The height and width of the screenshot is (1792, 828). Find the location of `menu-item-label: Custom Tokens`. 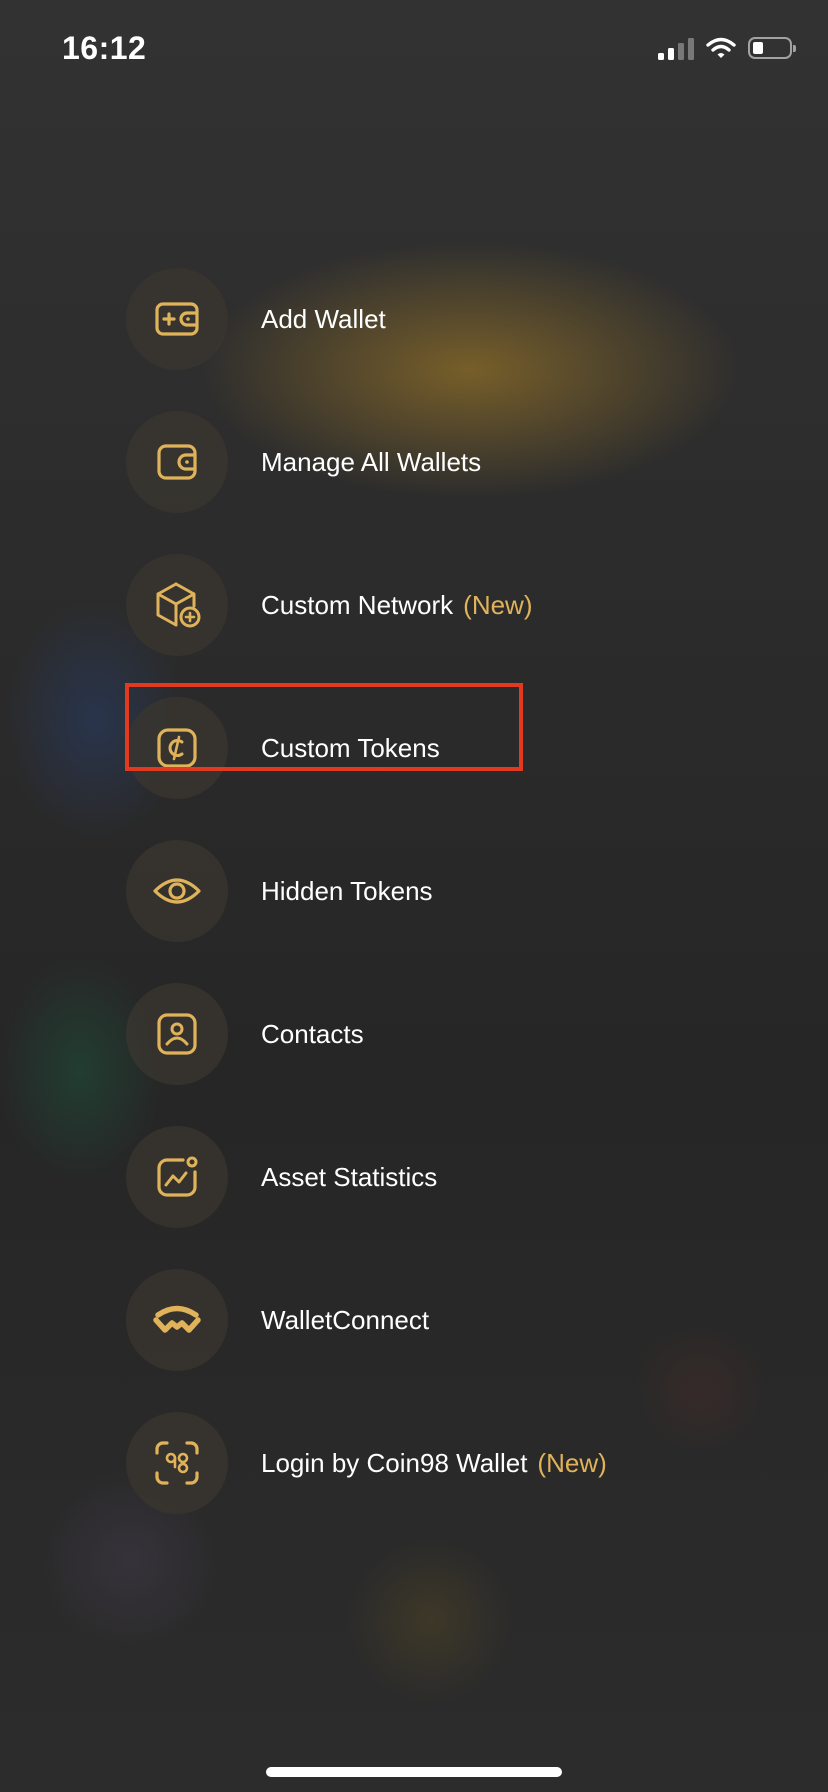

menu-item-label: Custom Tokens is located at coordinates (350, 747).